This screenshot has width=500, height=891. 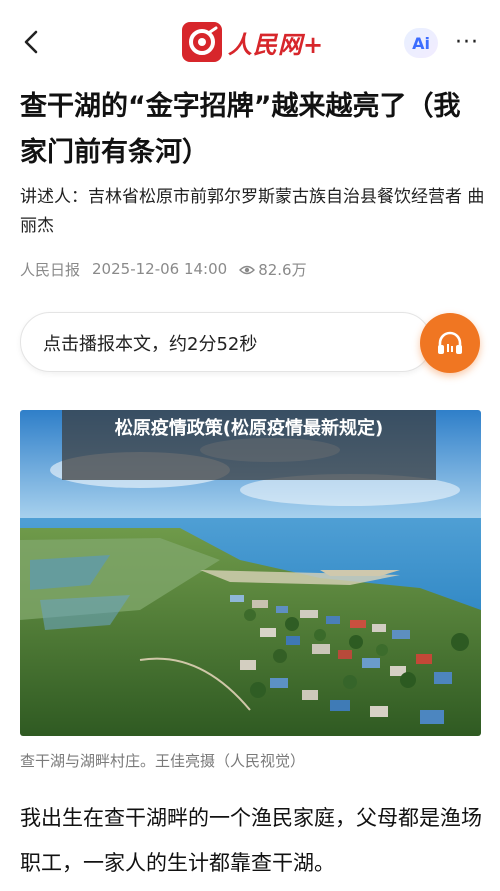 What do you see at coordinates (282, 269) in the screenshot?
I see `view-count-value: 82.6万` at bounding box center [282, 269].